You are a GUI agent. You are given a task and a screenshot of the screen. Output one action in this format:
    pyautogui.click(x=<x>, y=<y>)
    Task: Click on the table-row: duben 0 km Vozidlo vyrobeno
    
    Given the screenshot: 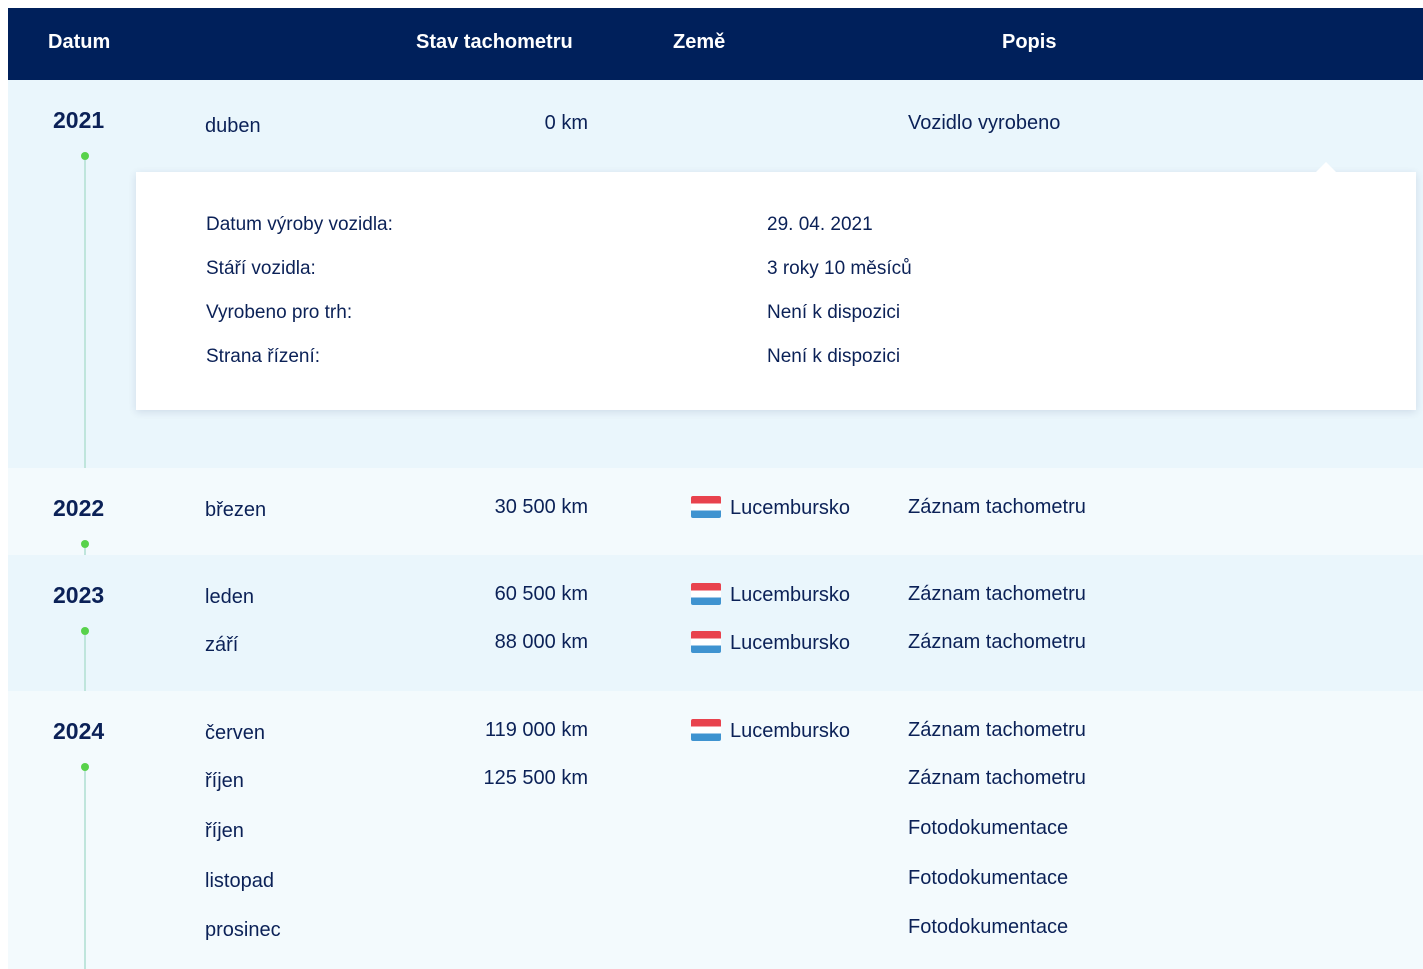 What is the action you would take?
    pyautogui.click(x=715, y=127)
    